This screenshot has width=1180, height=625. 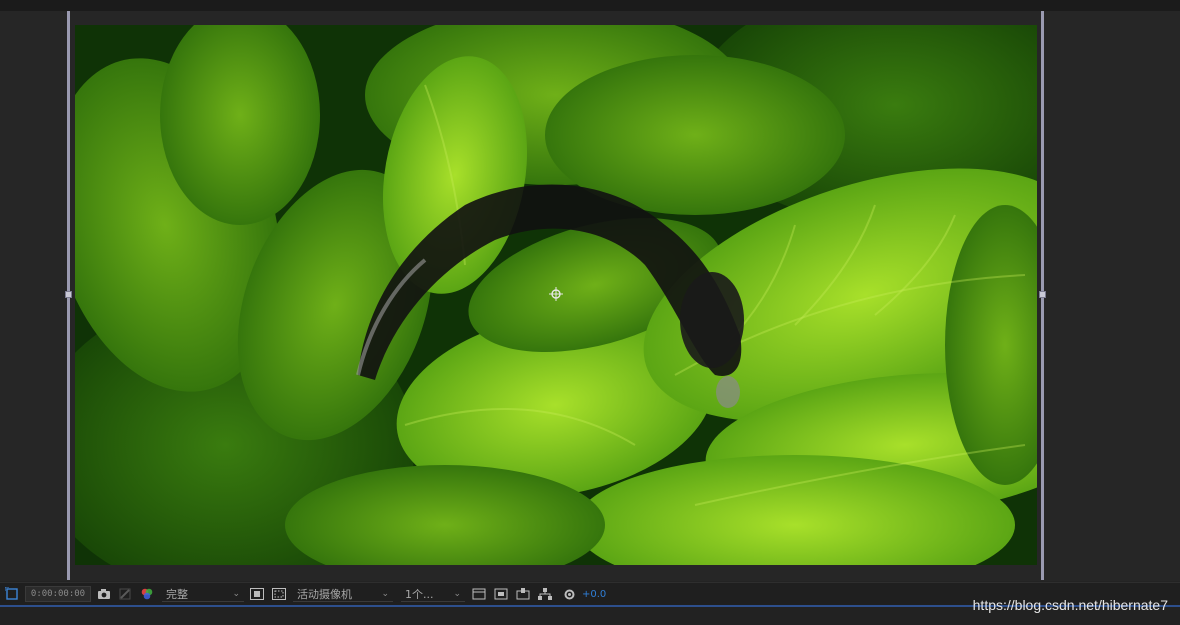 I want to click on right-guide-handle, so click(x=1042, y=294).